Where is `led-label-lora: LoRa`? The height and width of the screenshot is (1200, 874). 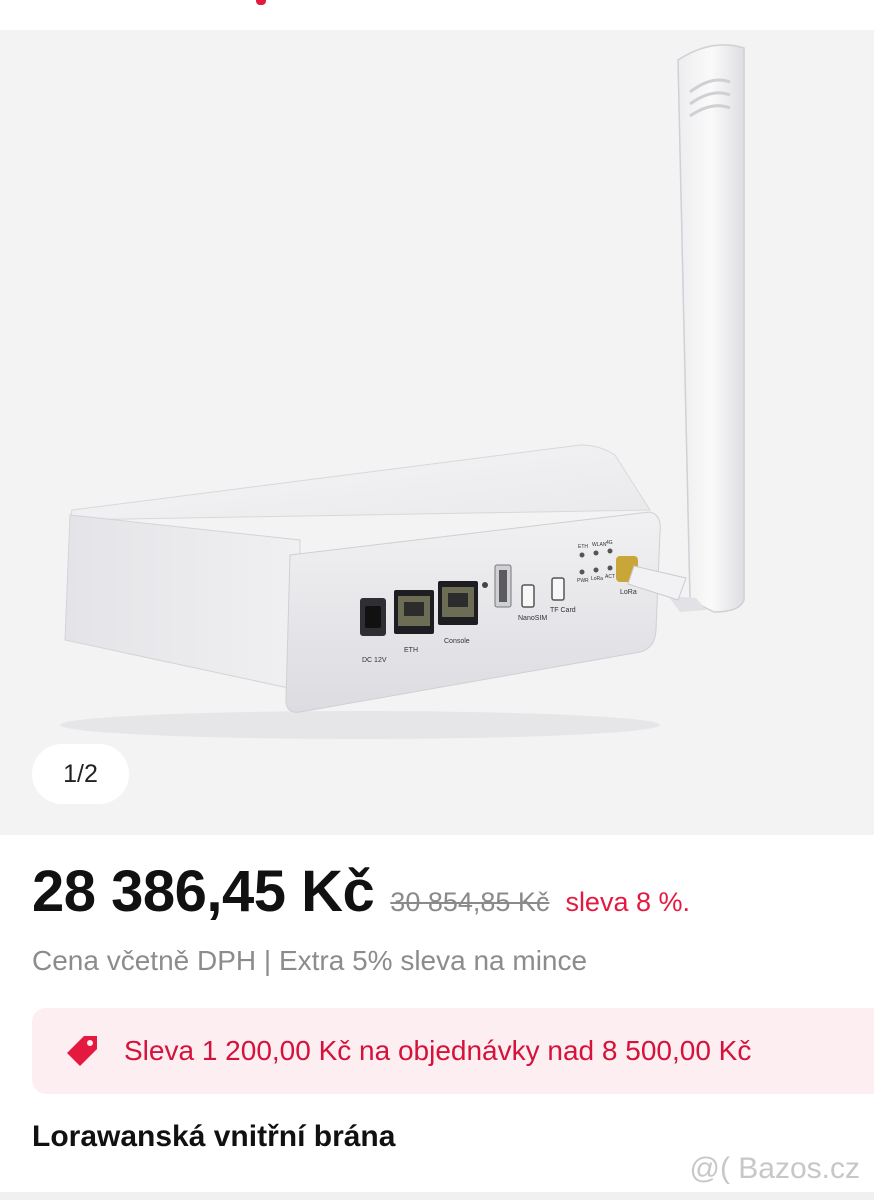 led-label-lora: LoRa is located at coordinates (597, 579).